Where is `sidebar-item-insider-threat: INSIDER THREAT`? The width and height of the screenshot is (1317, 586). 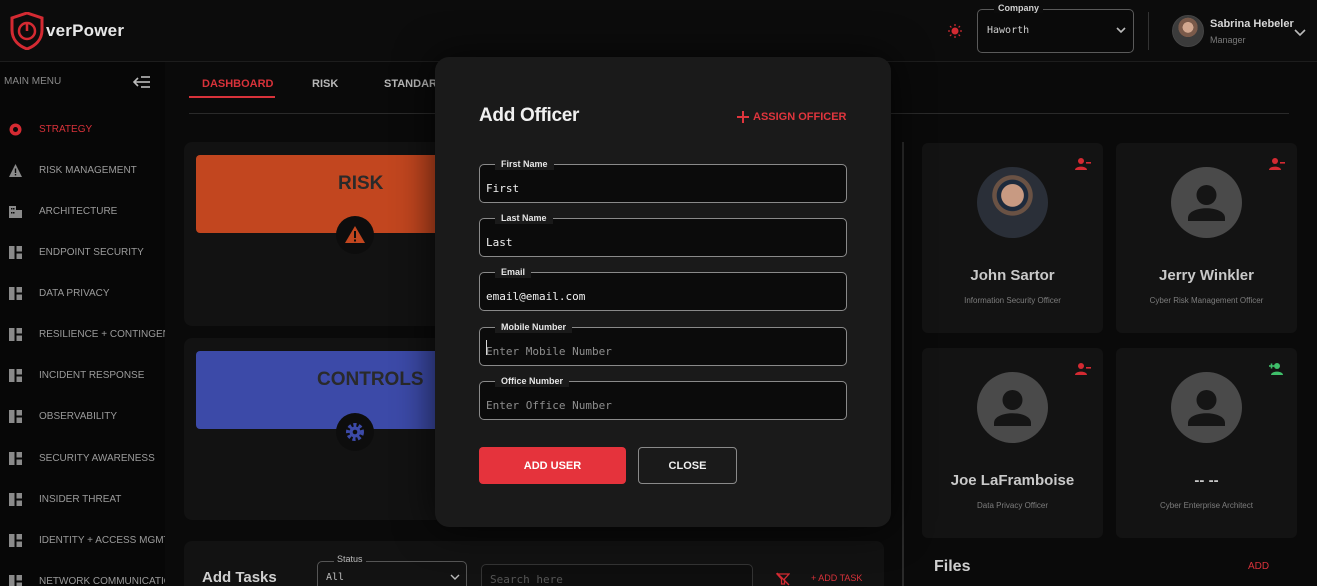
sidebar-item-insider-threat: INSIDER THREAT is located at coordinates (82, 499).